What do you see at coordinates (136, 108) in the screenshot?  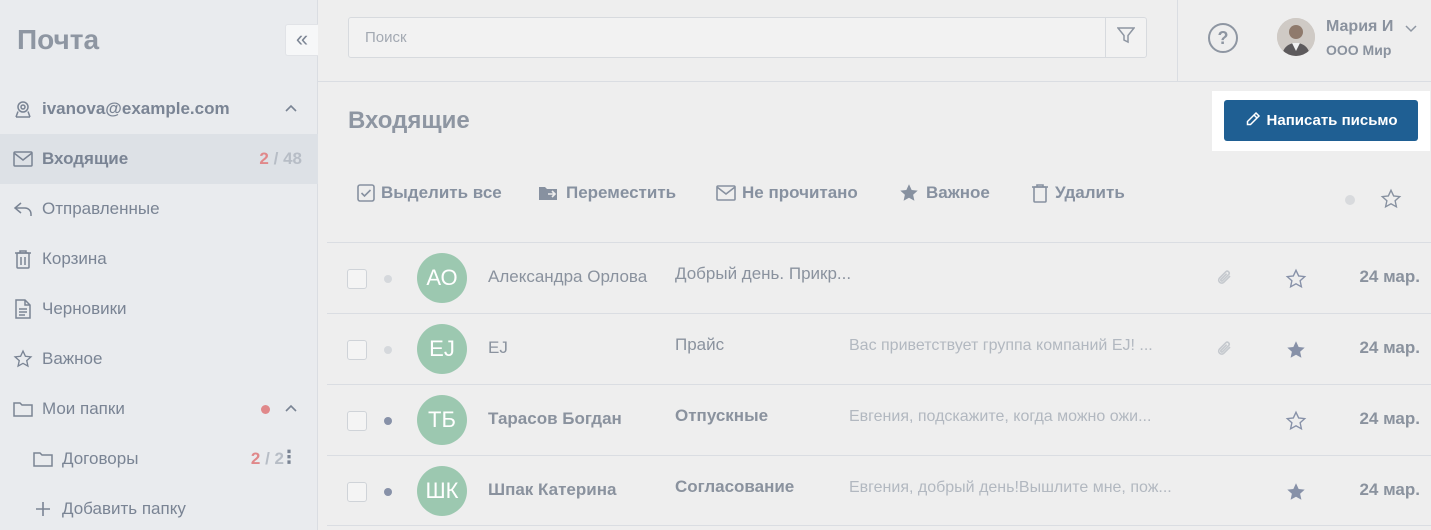 I see `account-email: ivanova@example.com` at bounding box center [136, 108].